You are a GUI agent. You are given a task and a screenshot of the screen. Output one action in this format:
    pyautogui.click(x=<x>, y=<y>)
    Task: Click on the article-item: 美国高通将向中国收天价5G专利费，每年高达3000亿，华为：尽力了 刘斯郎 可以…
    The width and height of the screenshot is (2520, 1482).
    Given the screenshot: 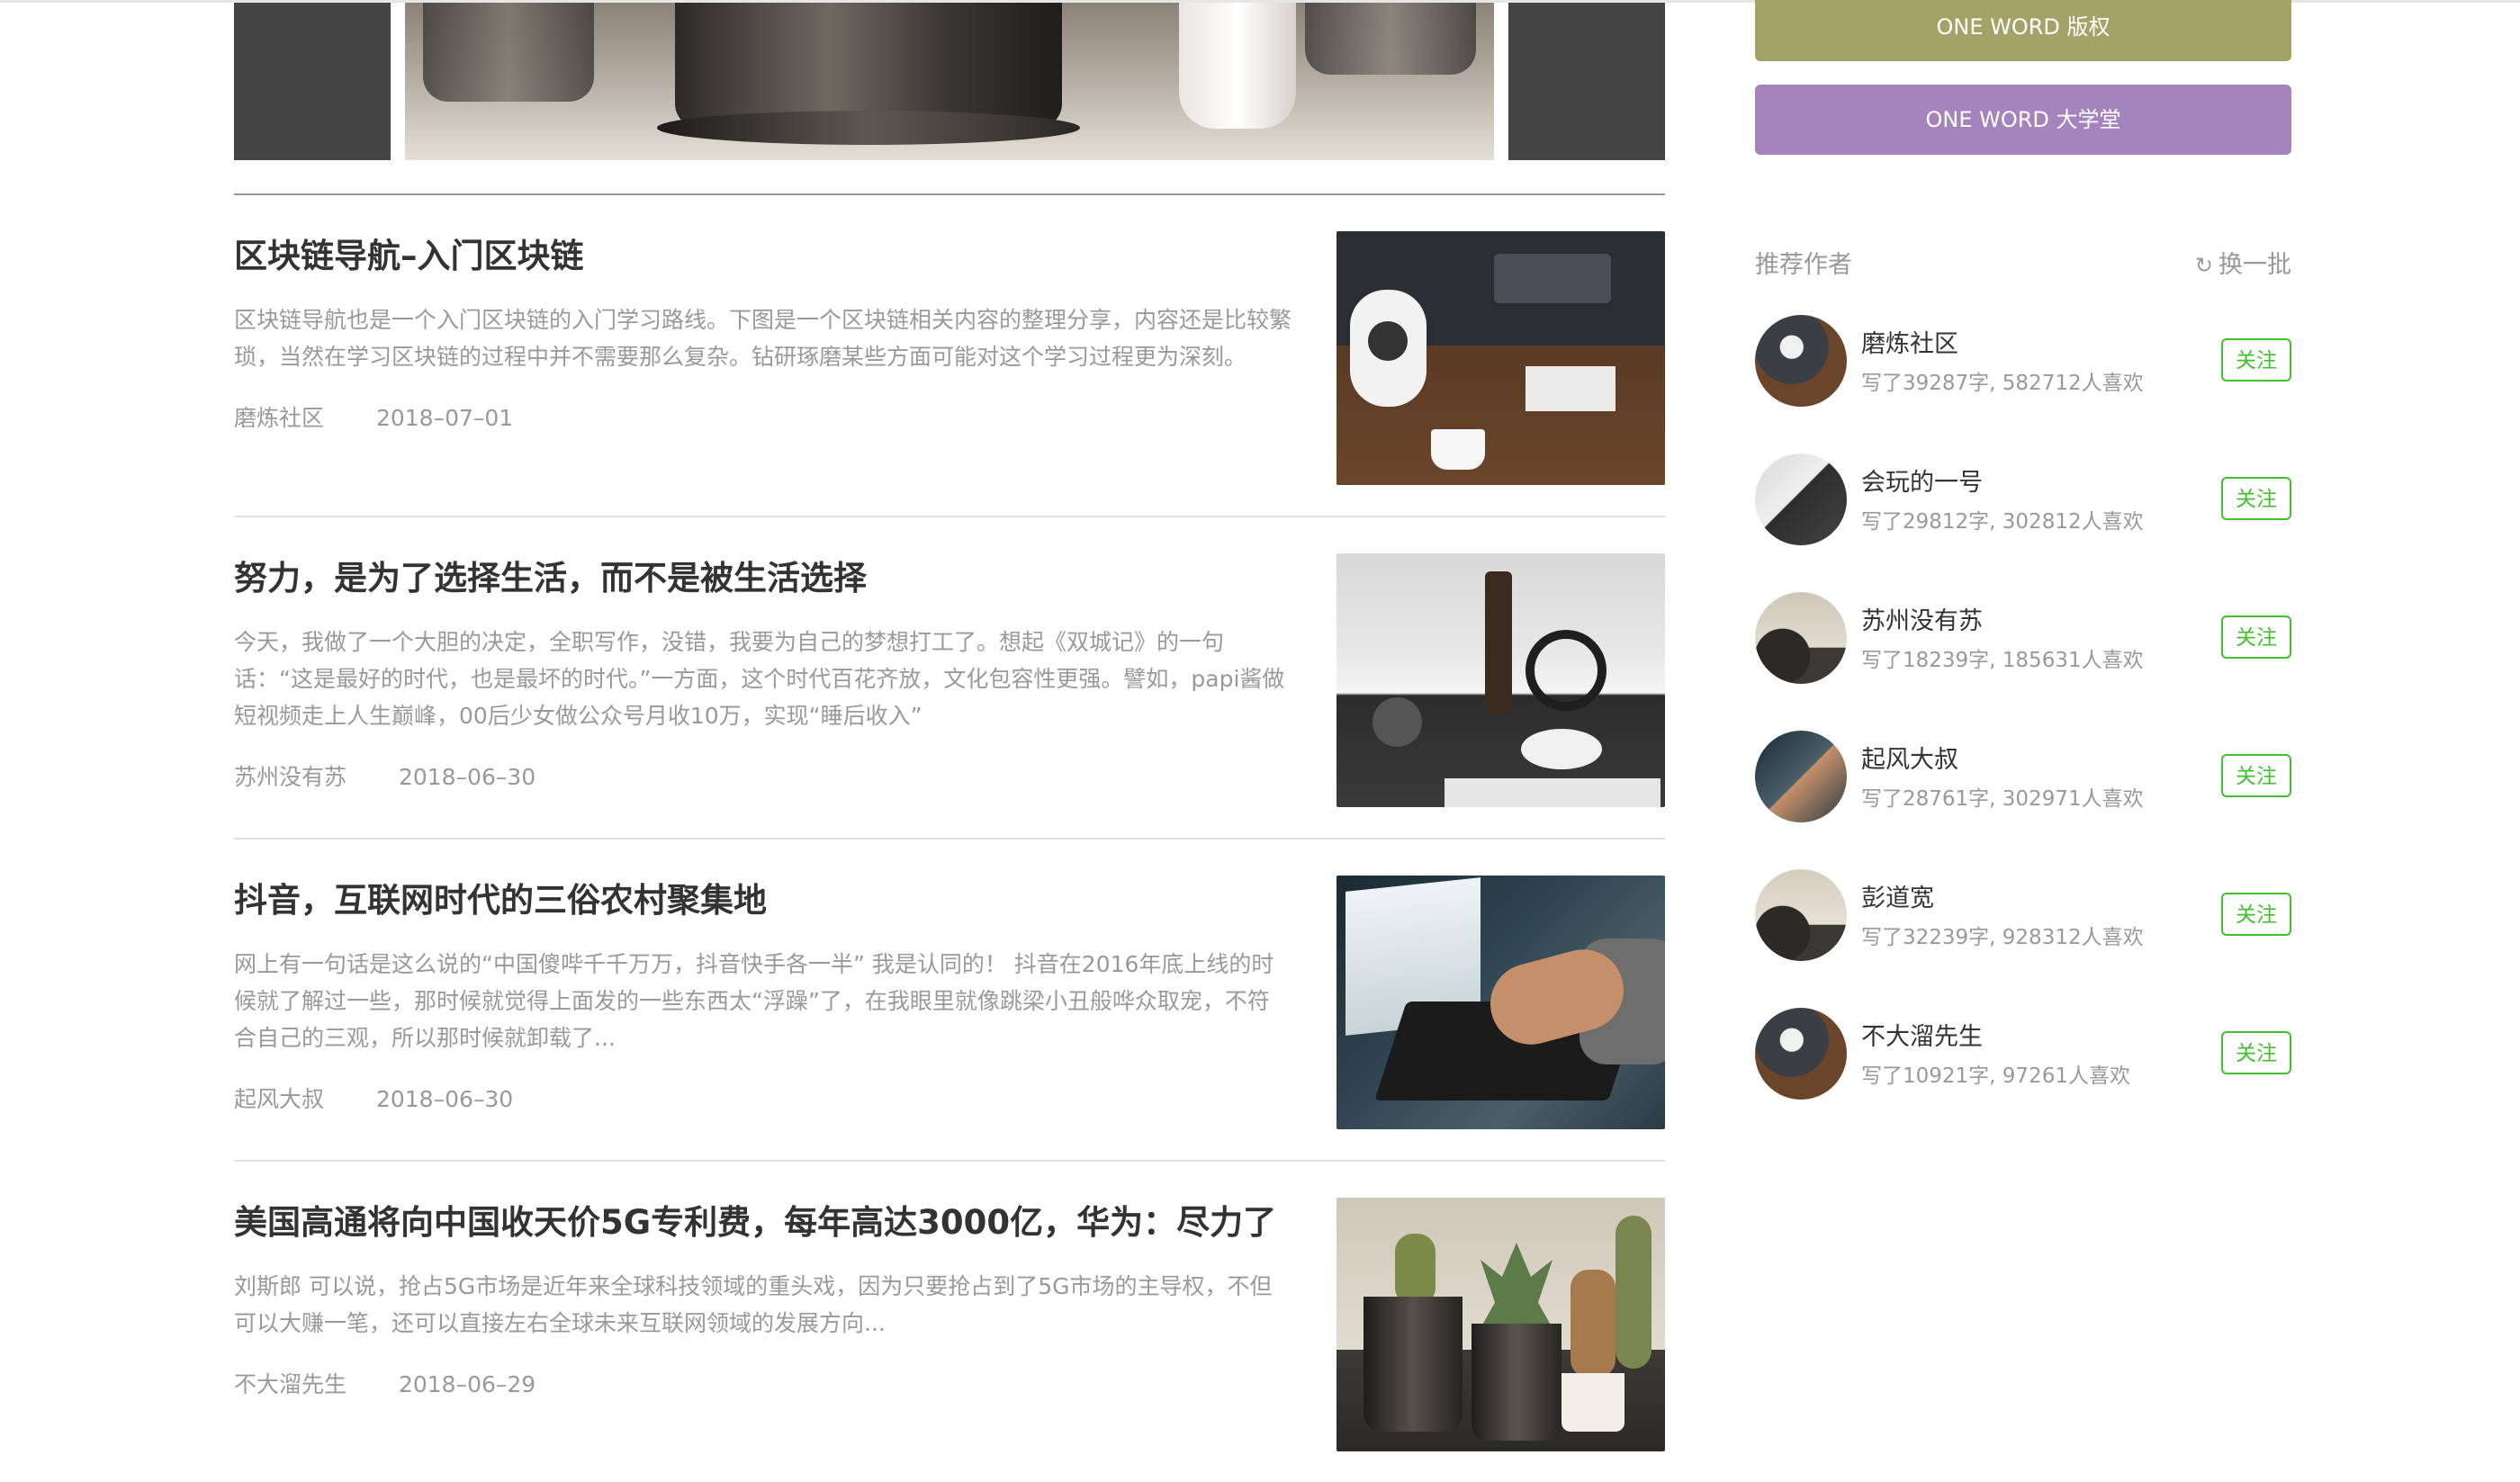 What is the action you would take?
    pyautogui.click(x=949, y=1321)
    